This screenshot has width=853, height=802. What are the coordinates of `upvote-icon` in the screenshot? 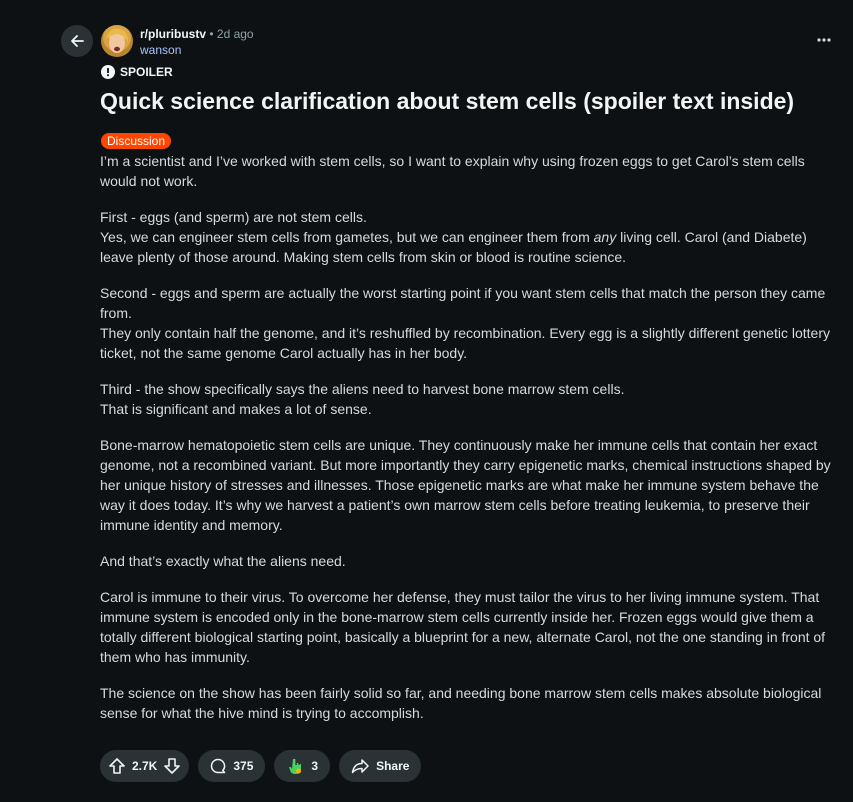 It's located at (117, 766).